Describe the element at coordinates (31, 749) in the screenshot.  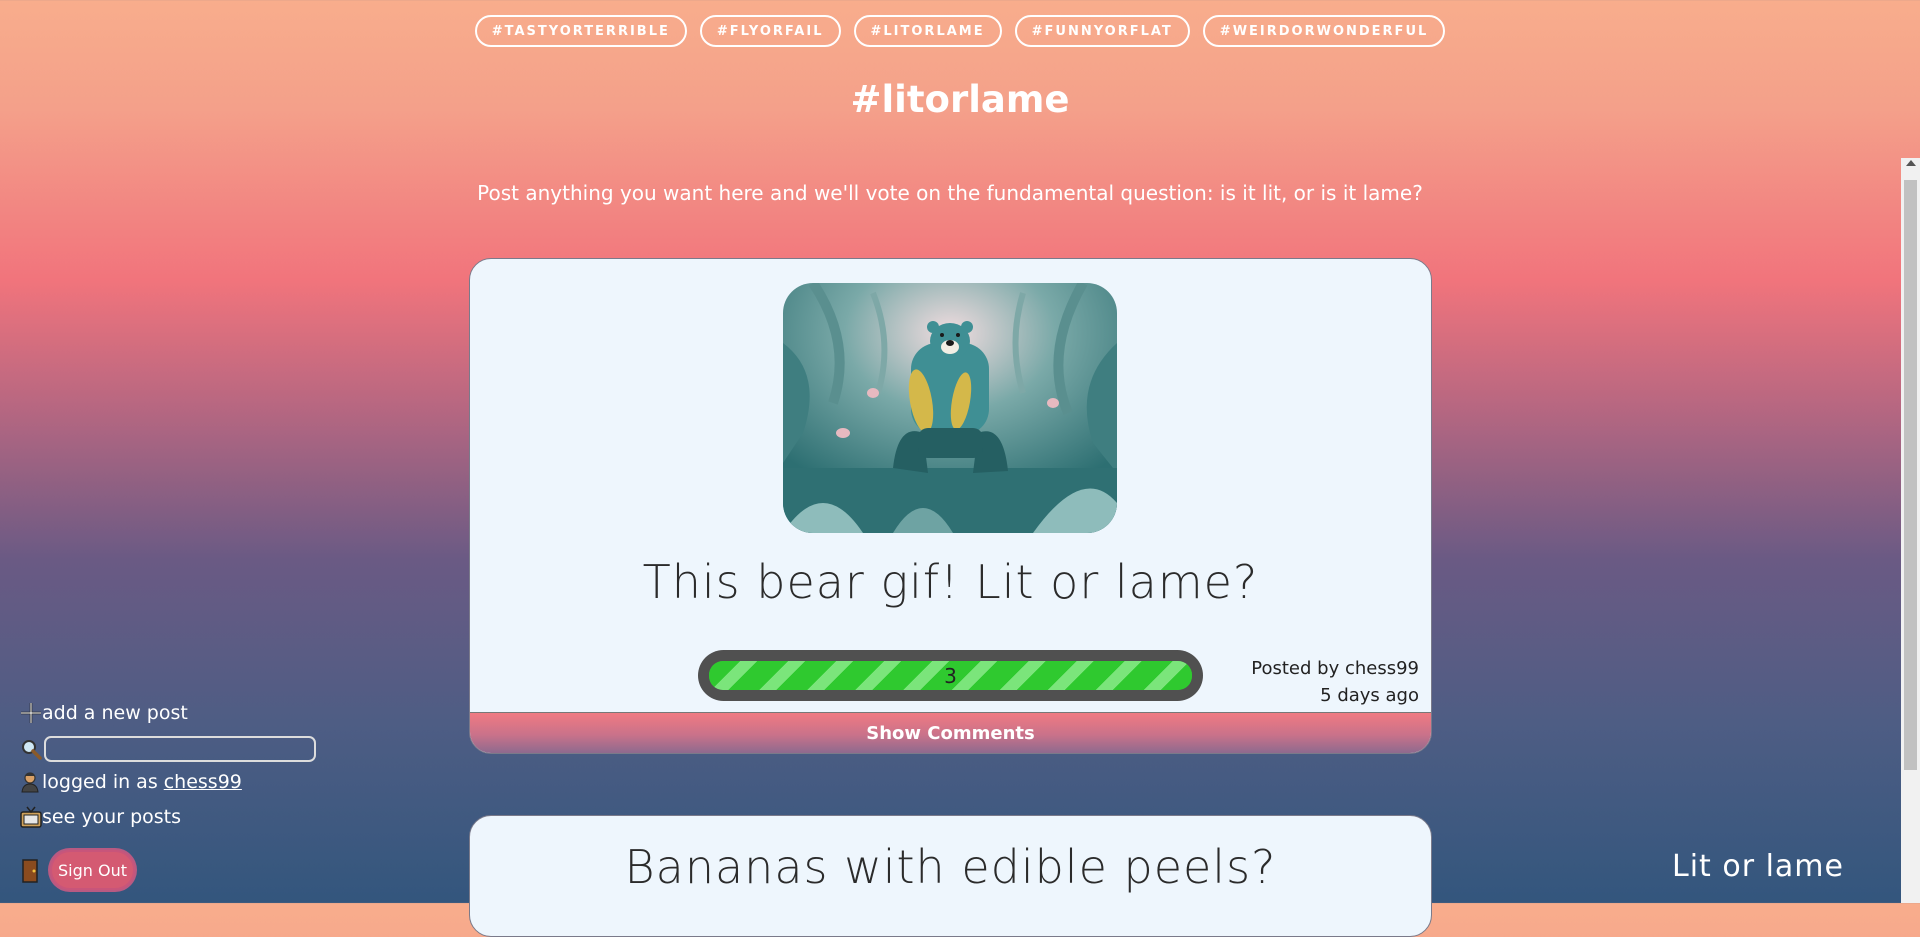
I see `search-icon` at that location.